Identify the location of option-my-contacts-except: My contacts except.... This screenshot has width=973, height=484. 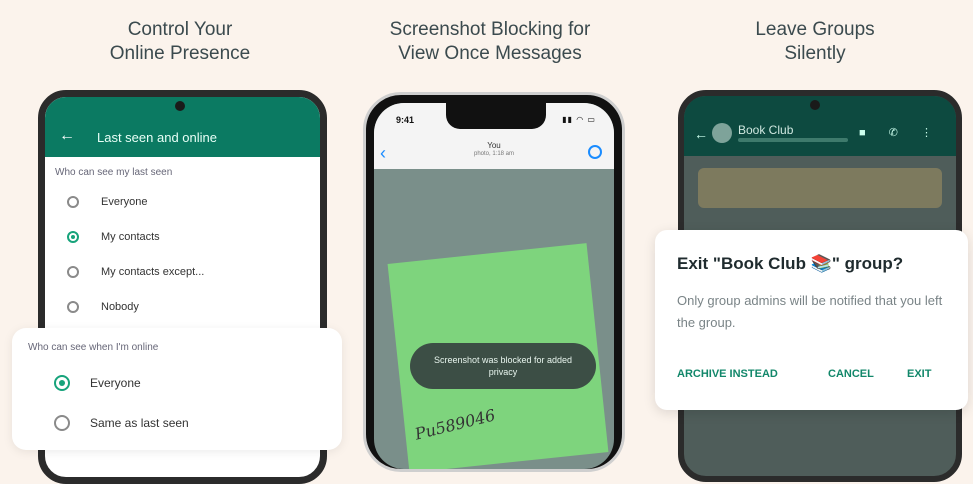
(182, 271).